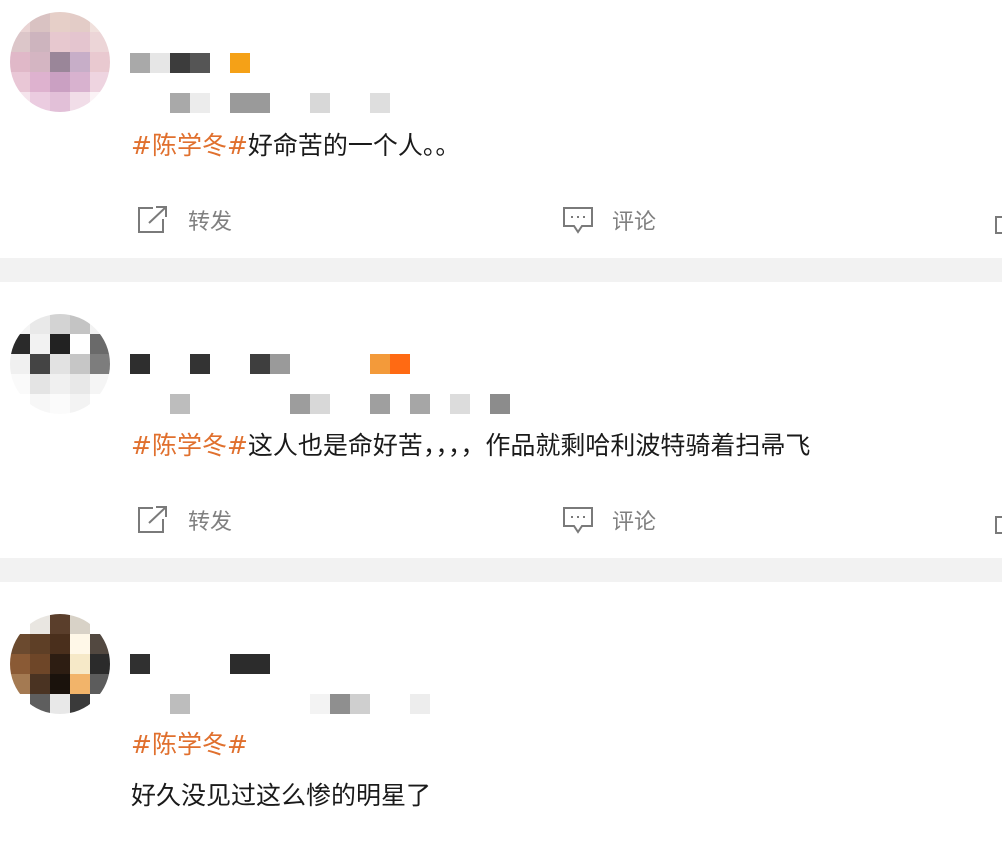 Image resolution: width=1002 pixels, height=846 pixels. I want to click on post-content: #陈学冬#, so click(189, 745).